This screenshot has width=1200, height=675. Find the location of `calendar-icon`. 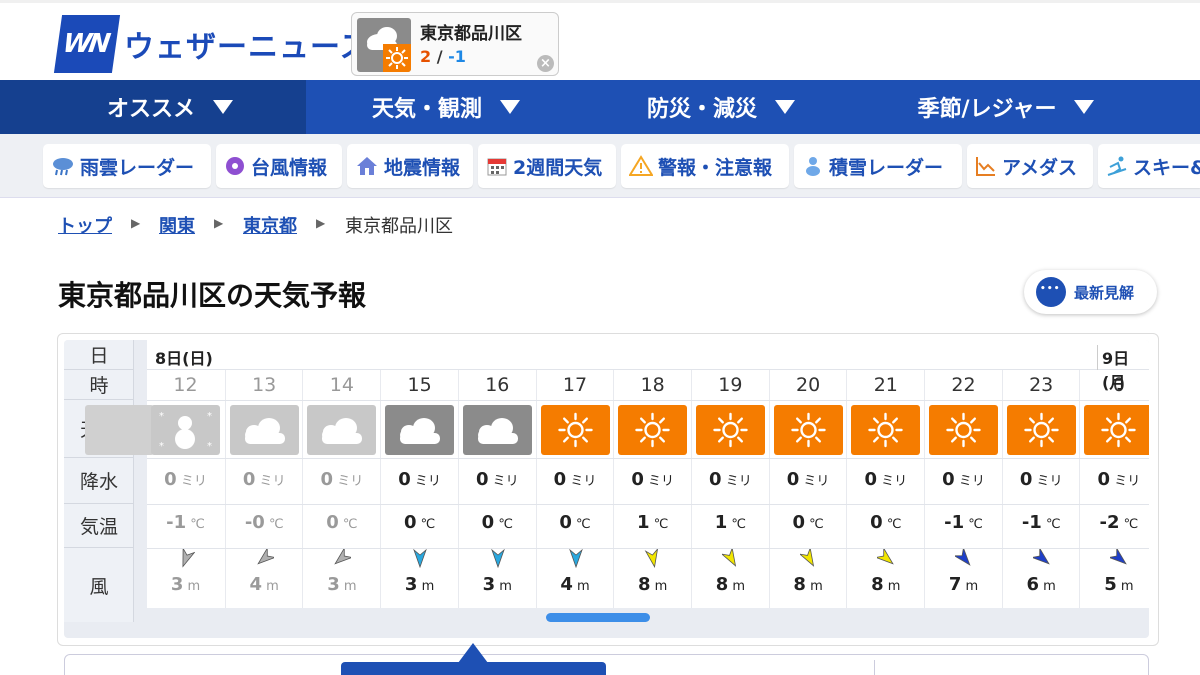

calendar-icon is located at coordinates (497, 167).